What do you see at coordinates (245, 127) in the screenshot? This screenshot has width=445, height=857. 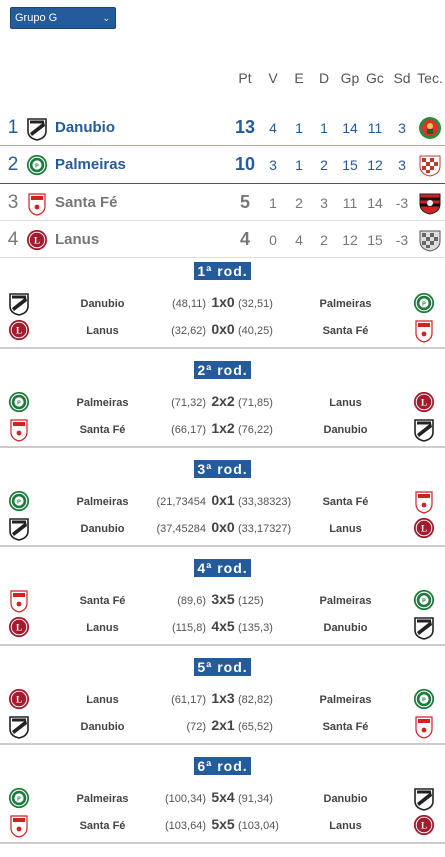 I see `points: 13` at bounding box center [245, 127].